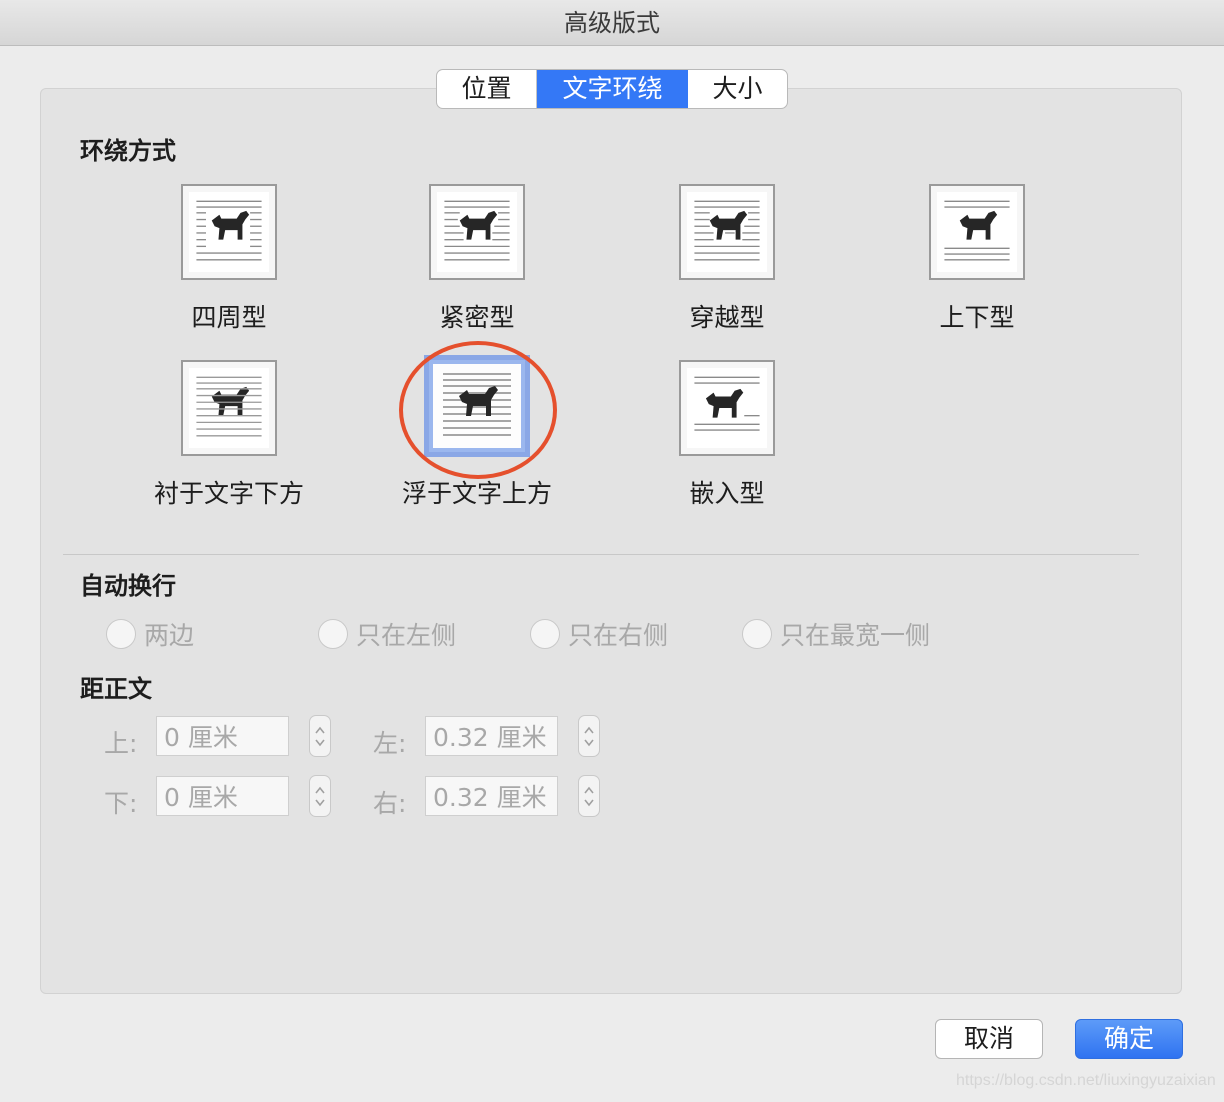 The height and width of the screenshot is (1102, 1224). Describe the element at coordinates (169, 635) in the screenshot. I see `radio-label: 两边` at that location.